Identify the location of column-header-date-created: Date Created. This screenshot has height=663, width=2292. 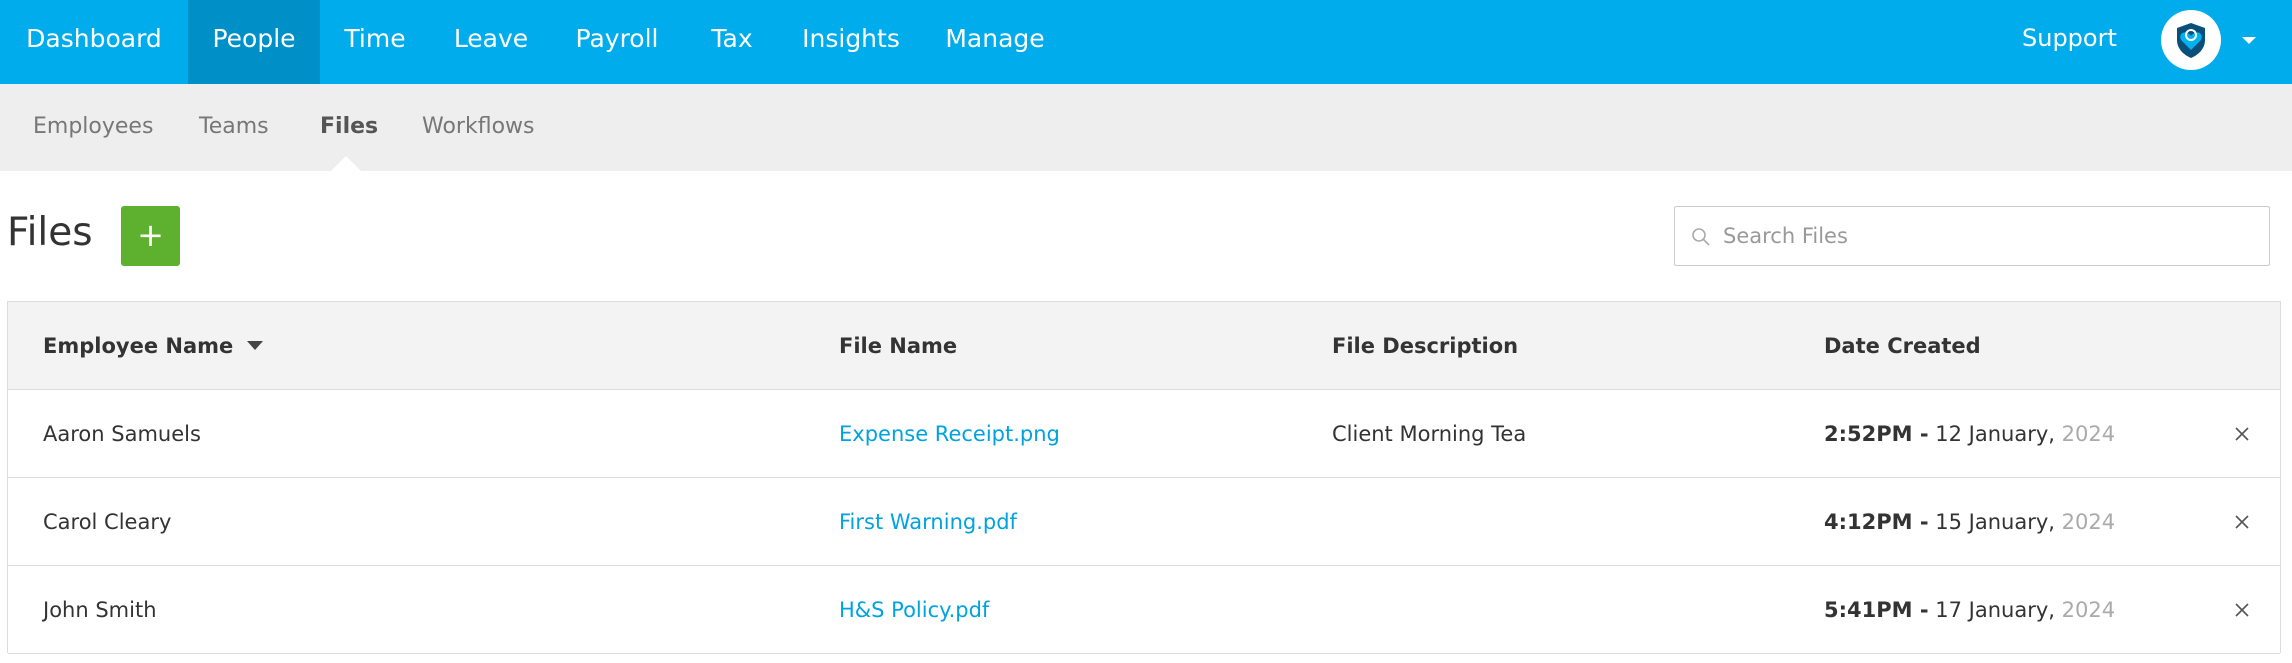
(1902, 346).